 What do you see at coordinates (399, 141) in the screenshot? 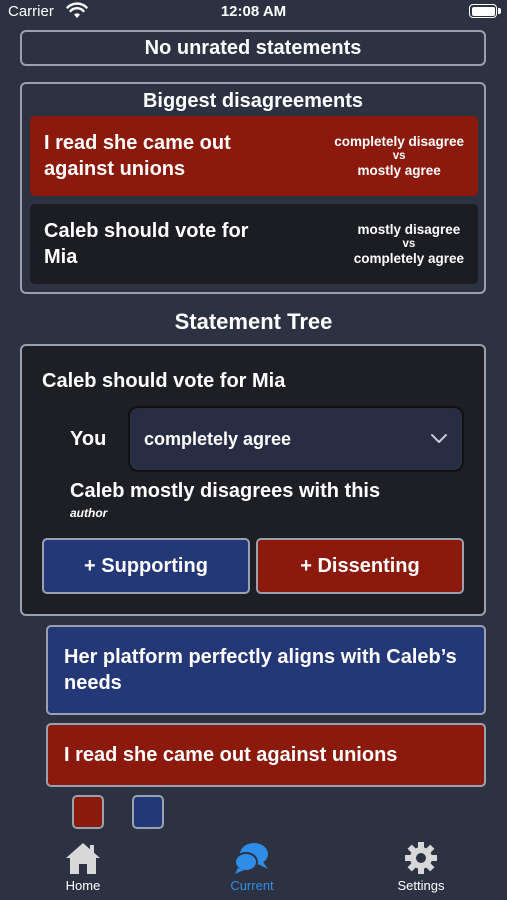
I see `rating-a: completely disagree` at bounding box center [399, 141].